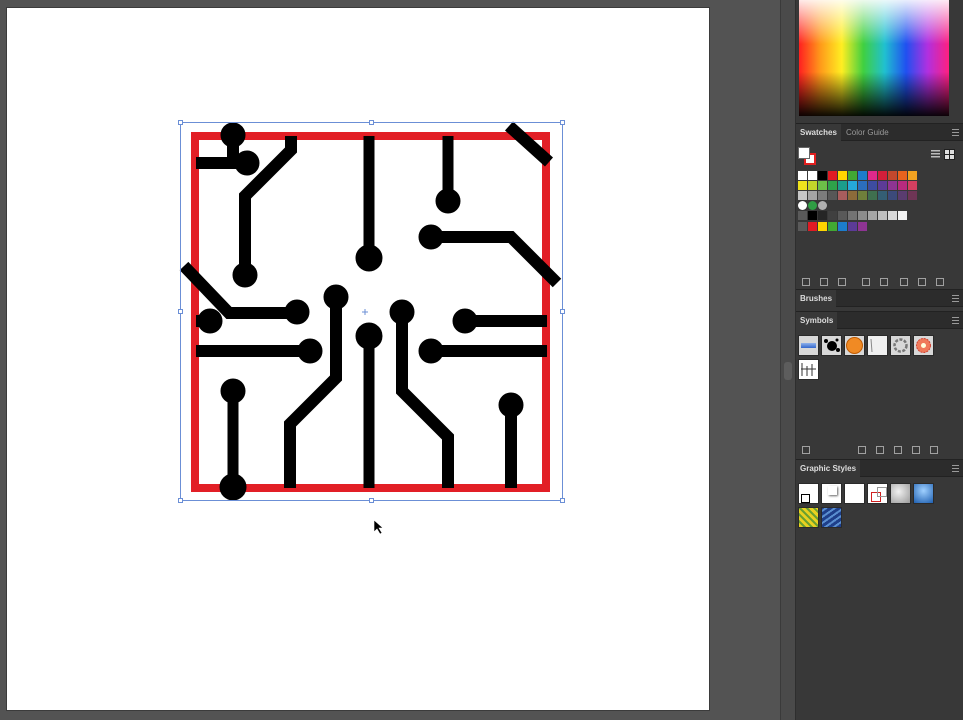  I want to click on flower-icon, so click(923, 345).